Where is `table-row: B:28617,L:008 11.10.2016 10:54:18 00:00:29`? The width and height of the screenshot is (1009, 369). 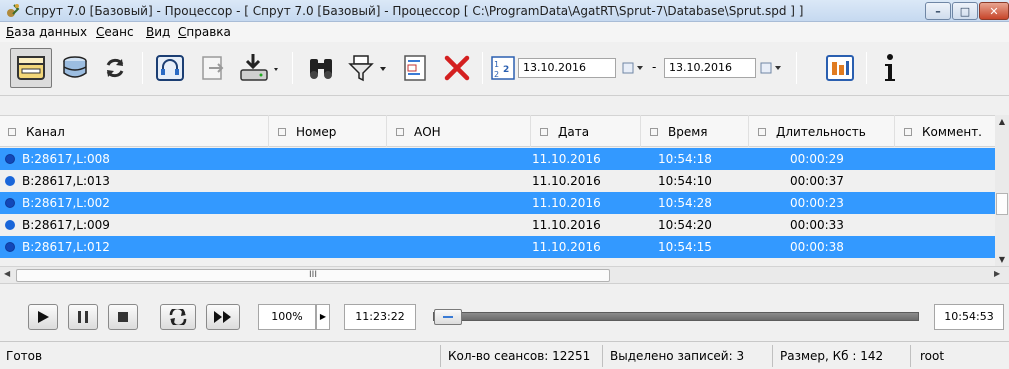
table-row: B:28617,L:008 11.10.2016 10:54:18 00:00:29 is located at coordinates (497, 159).